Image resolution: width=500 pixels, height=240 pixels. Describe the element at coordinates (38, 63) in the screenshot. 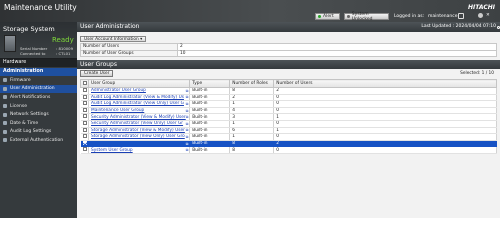

I see `sidebar-hardware: Hardware` at that location.